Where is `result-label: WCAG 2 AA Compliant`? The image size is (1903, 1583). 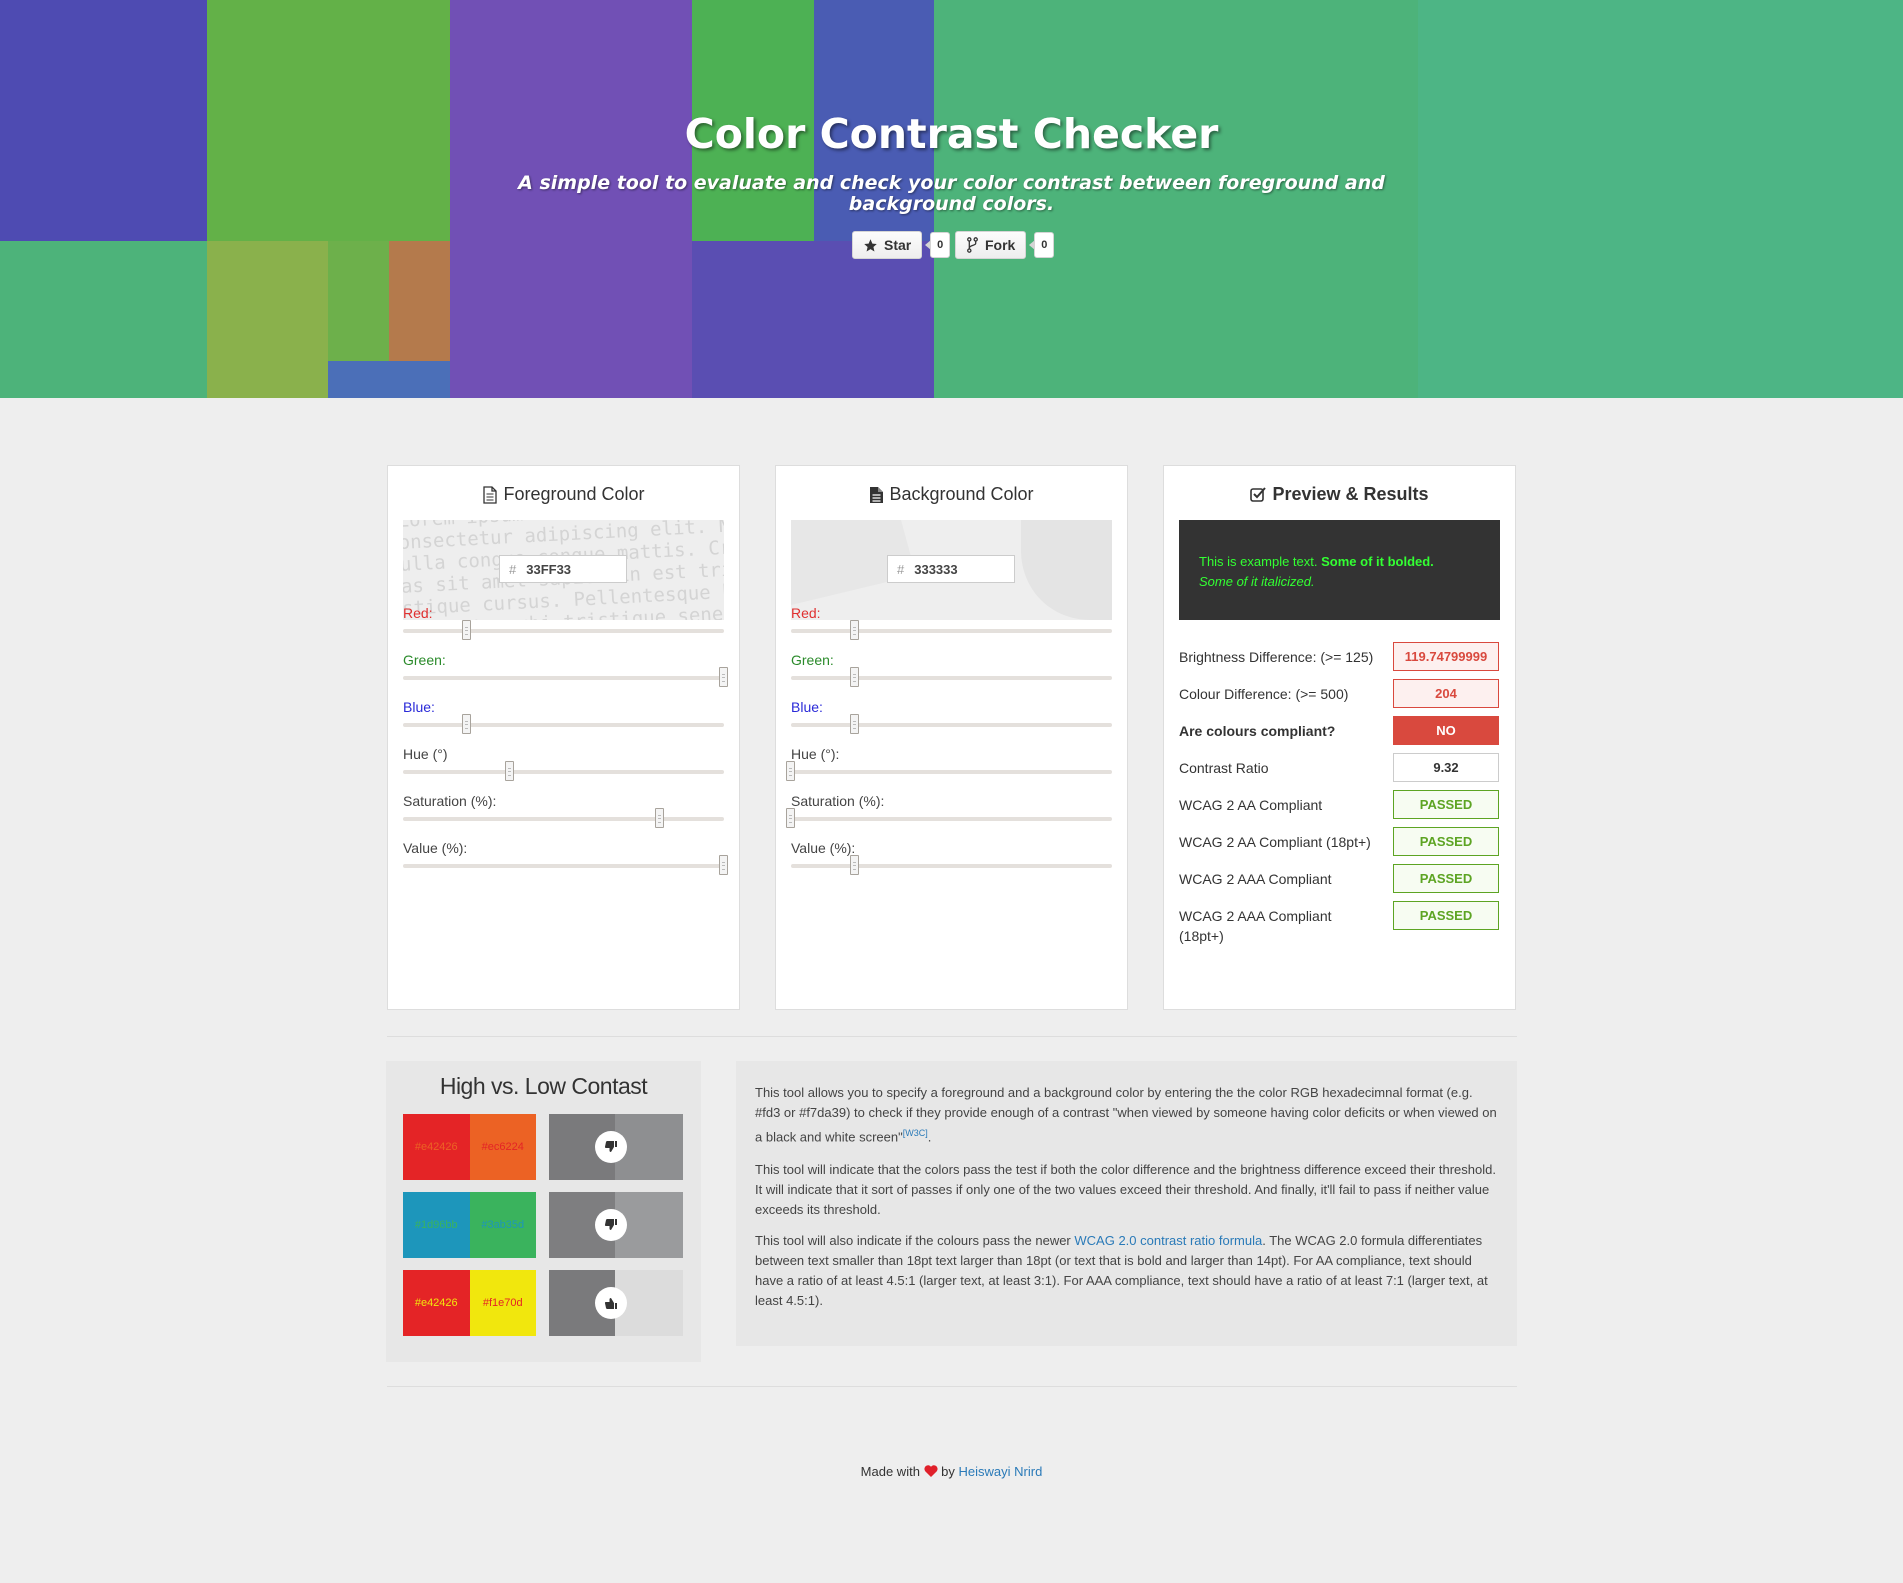 result-label: WCAG 2 AA Compliant is located at coordinates (1251, 805).